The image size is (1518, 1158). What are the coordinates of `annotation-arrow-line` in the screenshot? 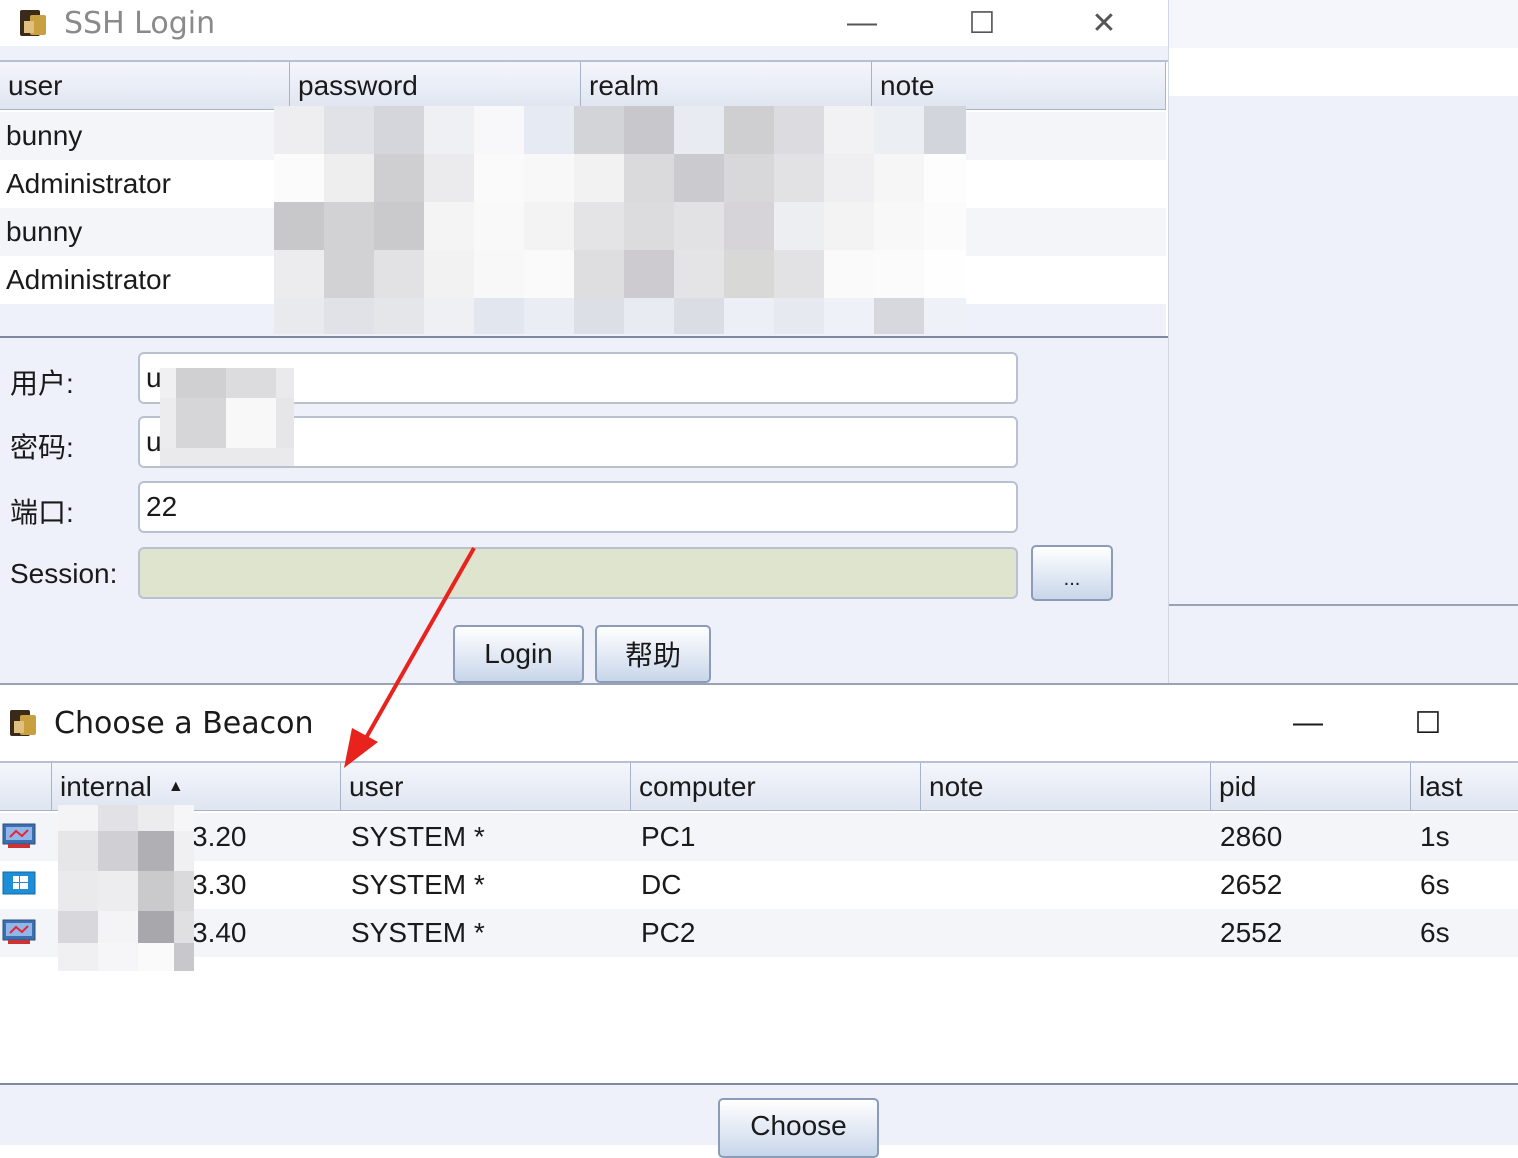 It's located at (418, 646).